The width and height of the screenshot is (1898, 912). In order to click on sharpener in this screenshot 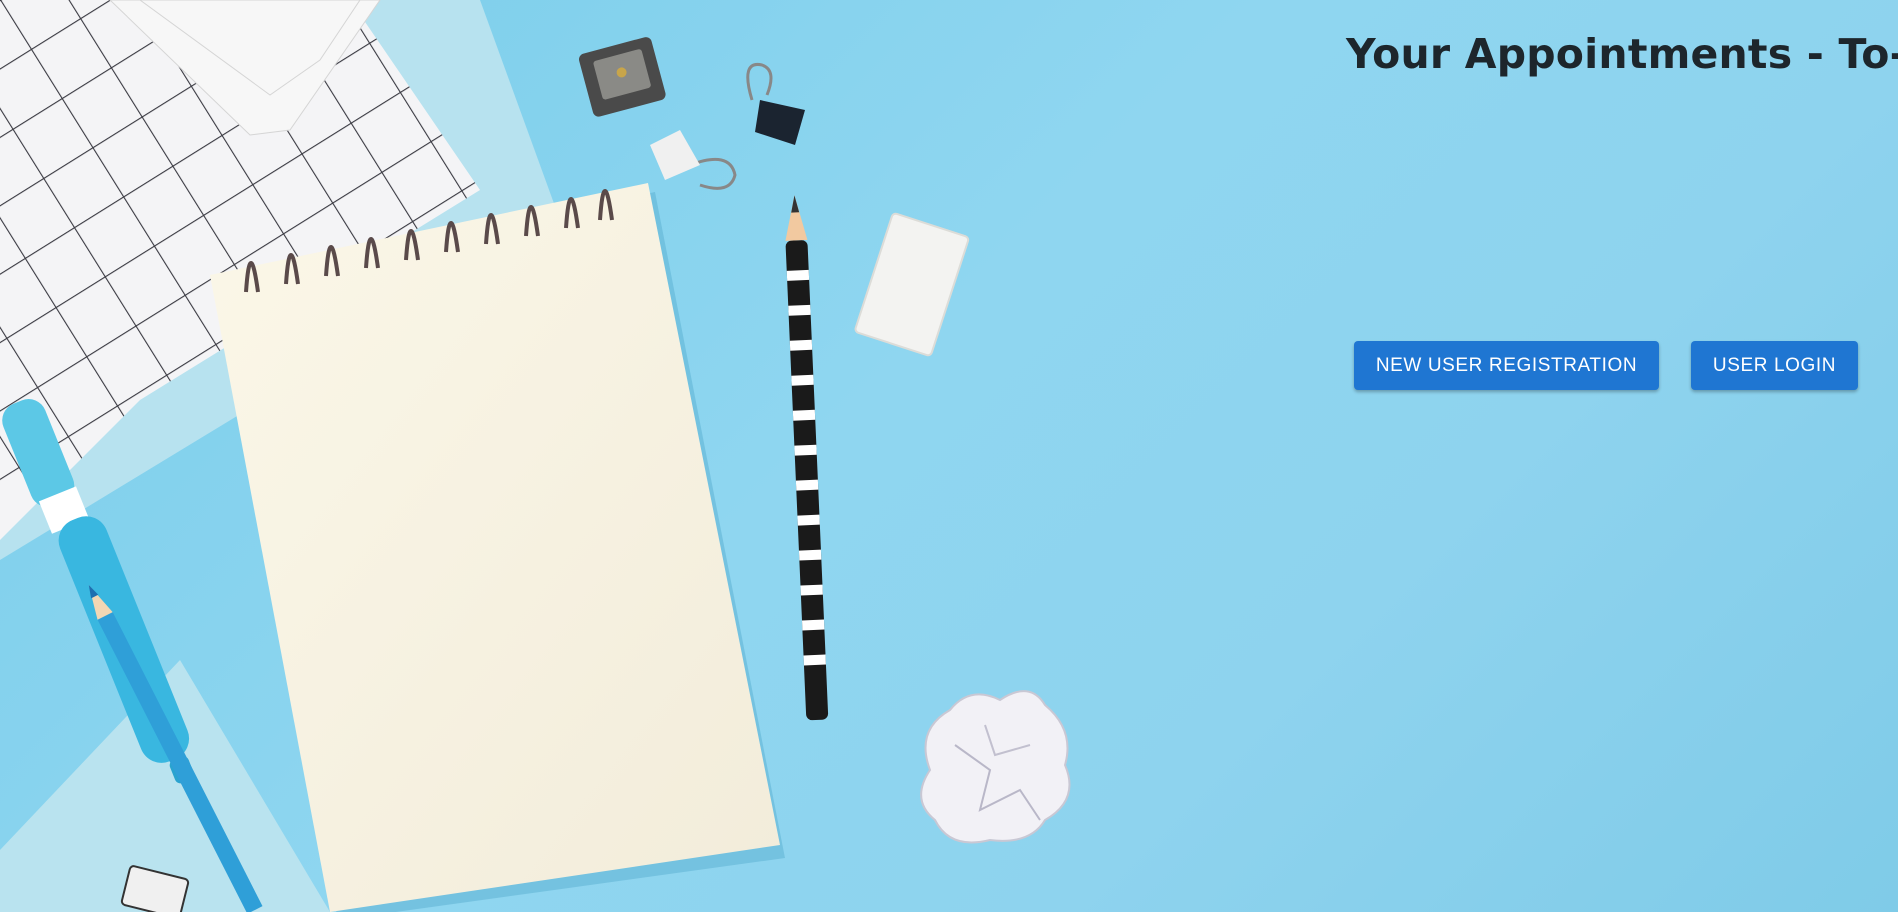, I will do `click(622, 77)`.